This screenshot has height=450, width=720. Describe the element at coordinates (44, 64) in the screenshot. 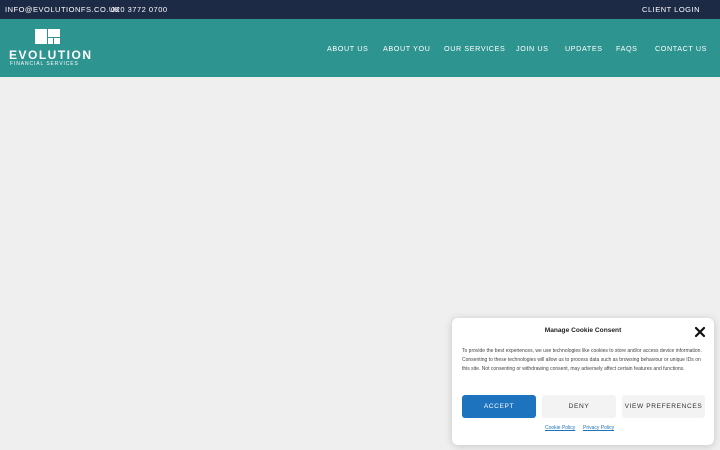

I see `logo-tagline: FINANCIAL SERVICES` at that location.